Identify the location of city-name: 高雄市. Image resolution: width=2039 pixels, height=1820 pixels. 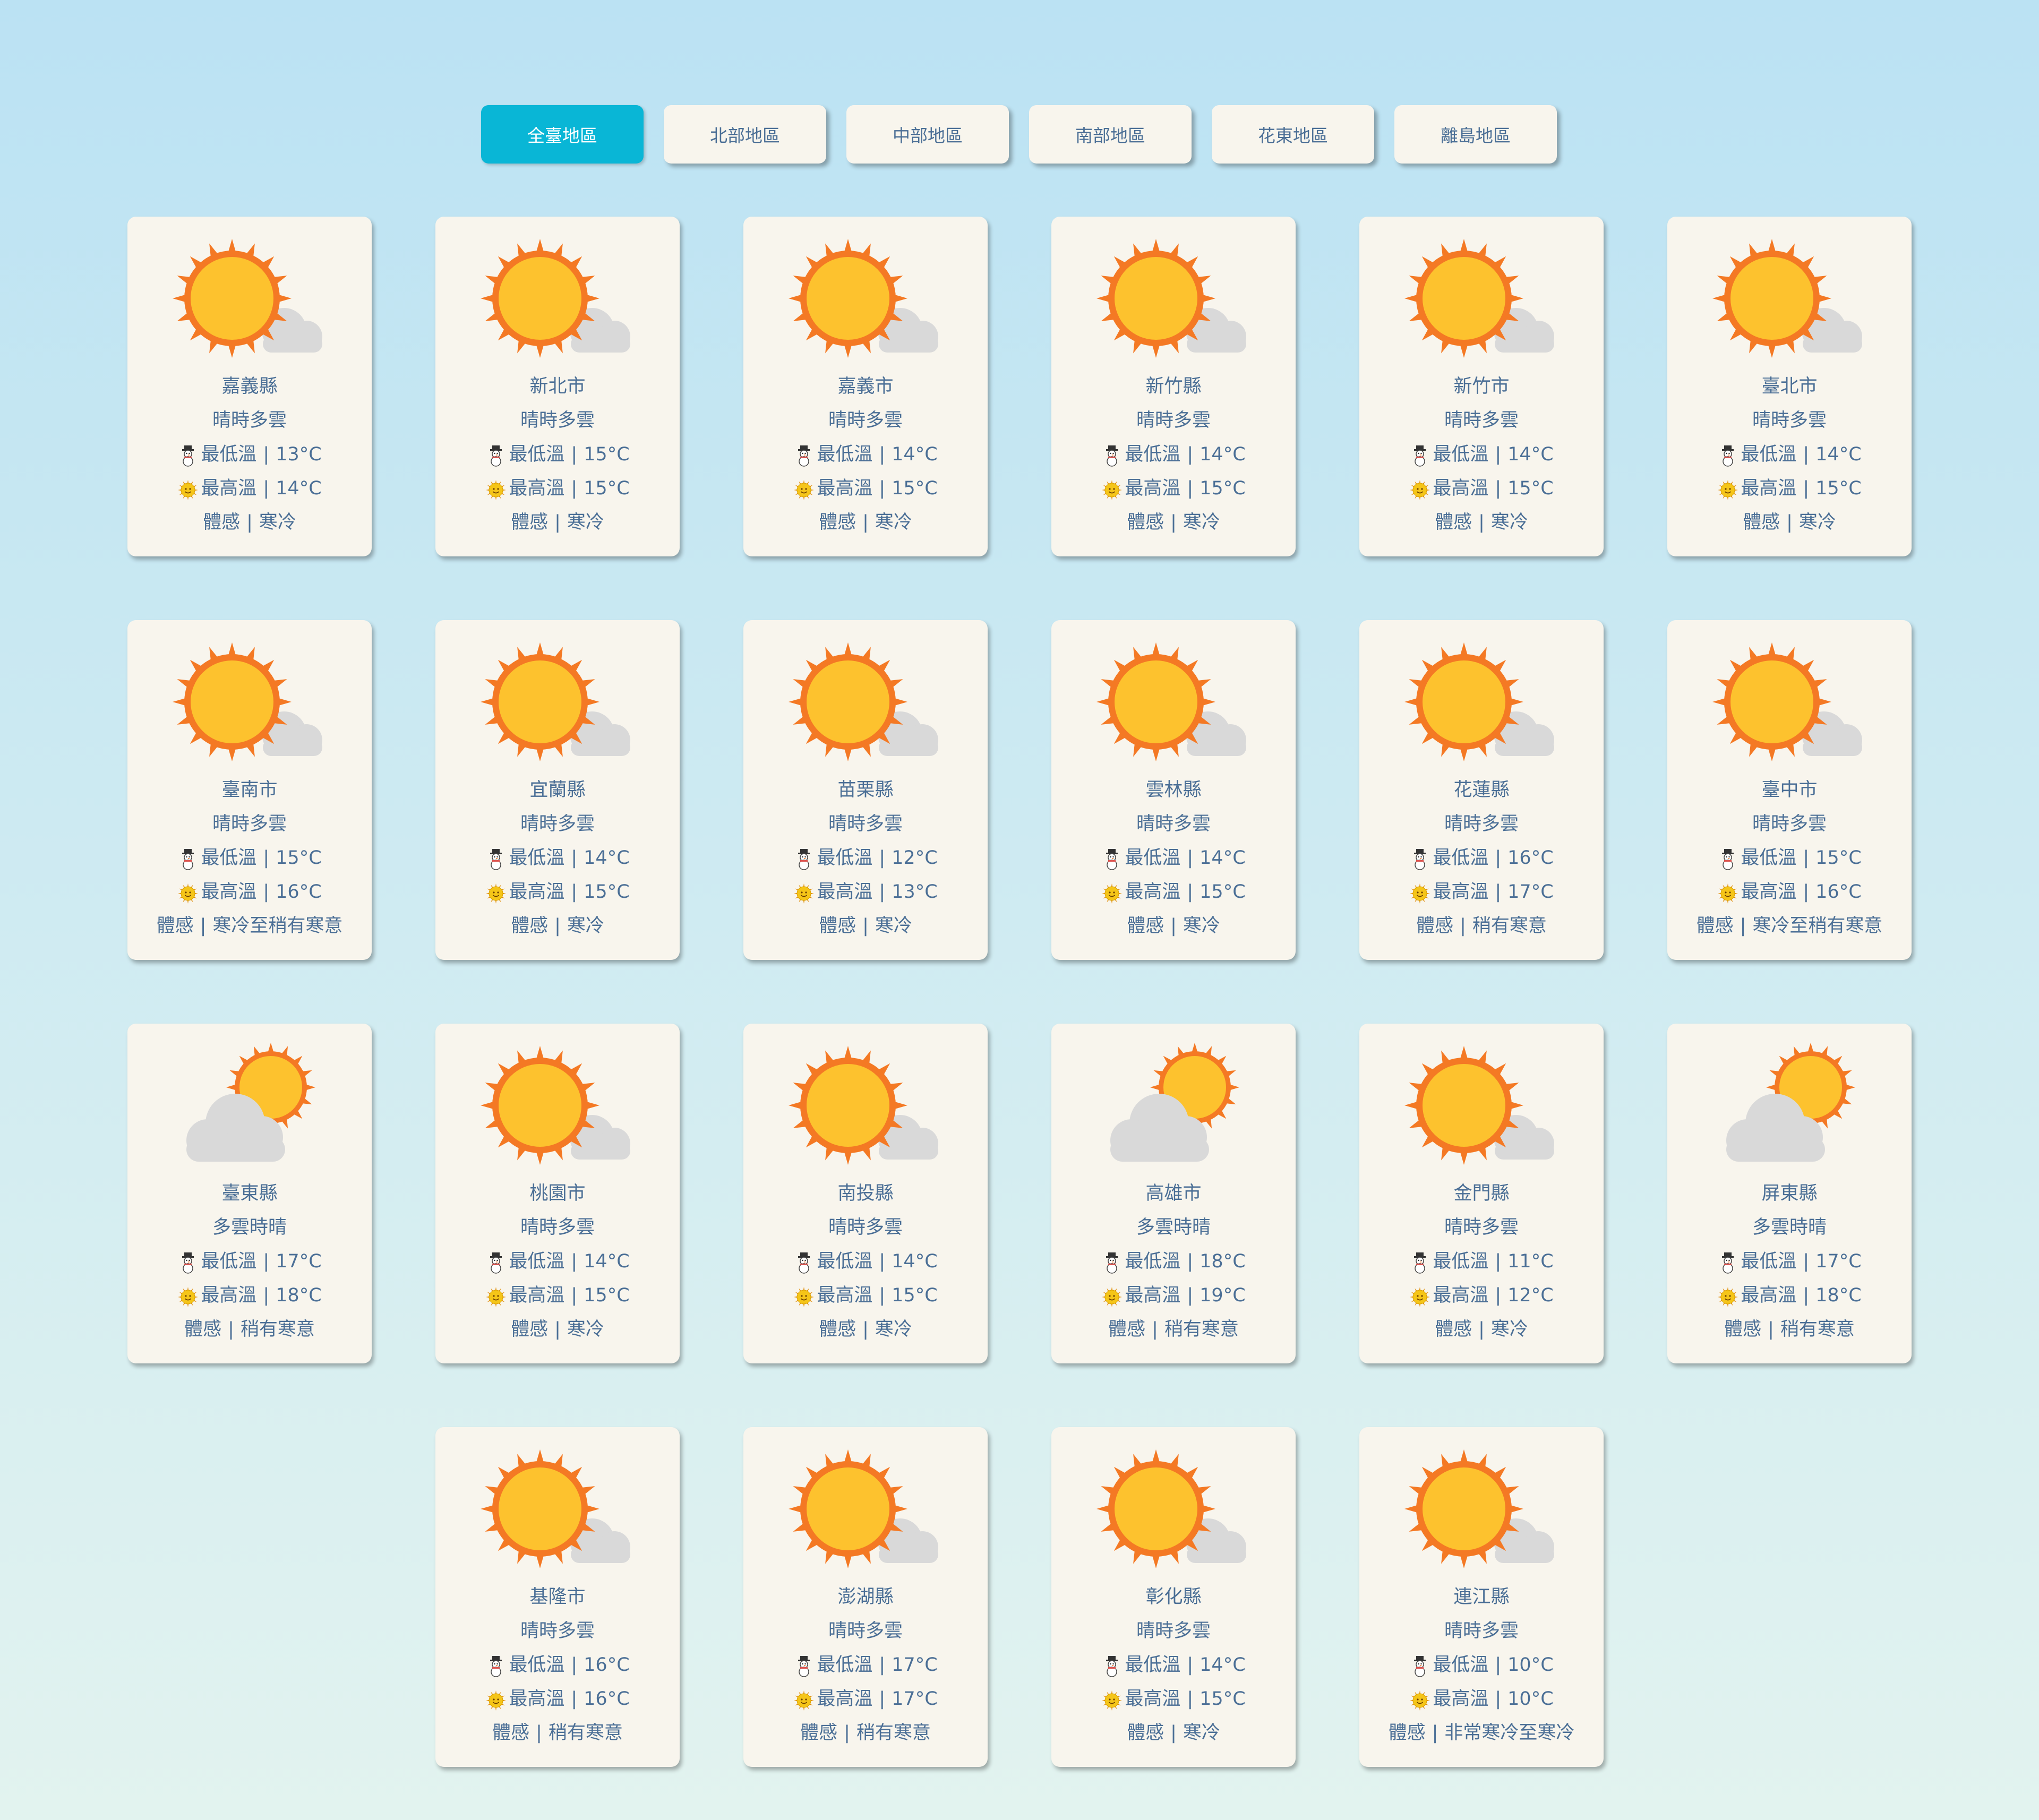
(1174, 1193).